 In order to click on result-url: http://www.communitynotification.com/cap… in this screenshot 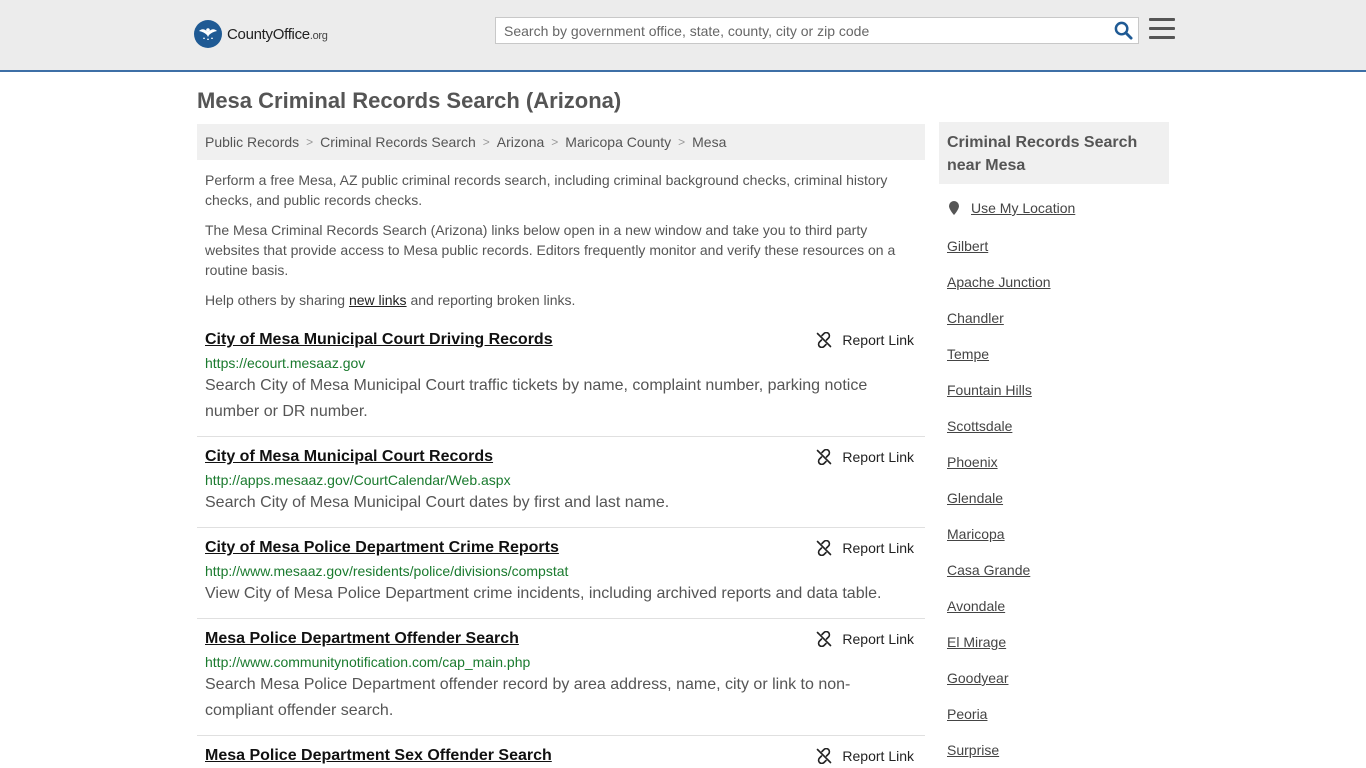, I will do `click(368, 662)`.